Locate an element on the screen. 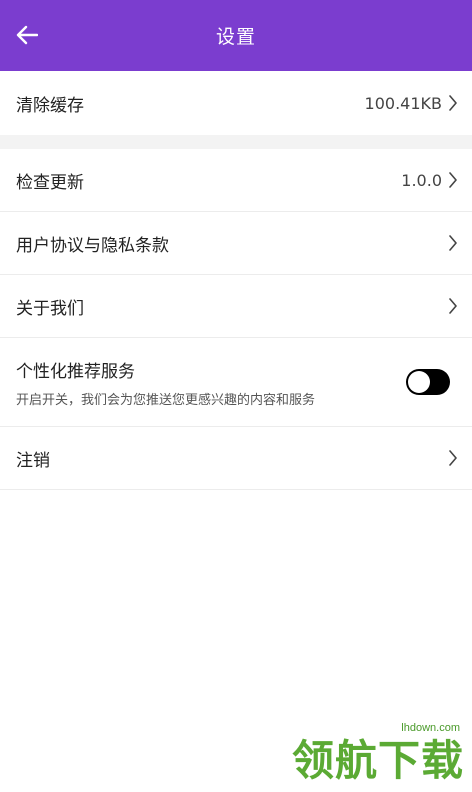 The image size is (472, 792). check-update-label: 检查更新 is located at coordinates (50, 182).